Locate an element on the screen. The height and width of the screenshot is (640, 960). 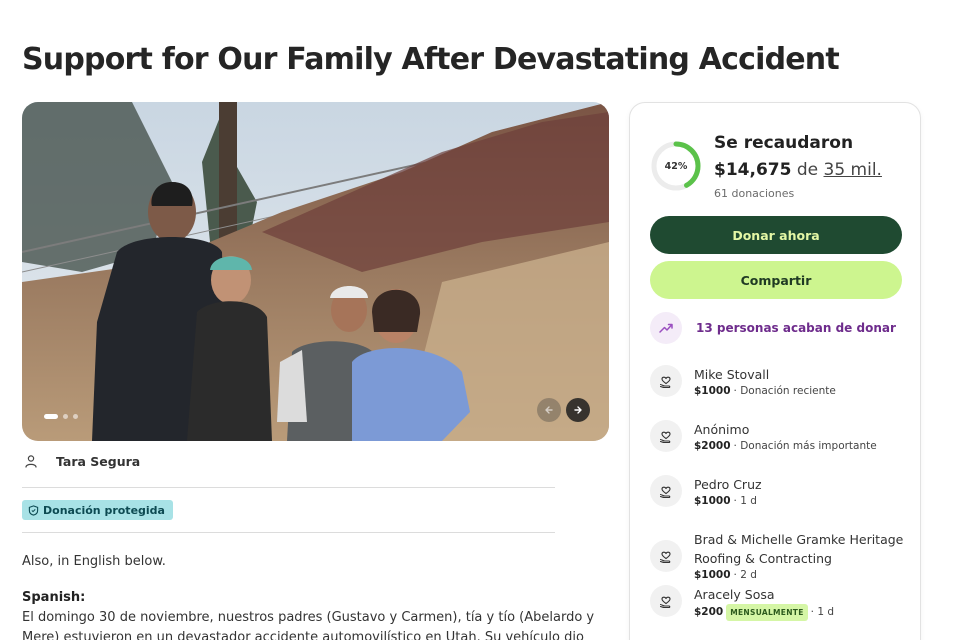
donor-meta: $1000 · 1 d is located at coordinates (799, 501).